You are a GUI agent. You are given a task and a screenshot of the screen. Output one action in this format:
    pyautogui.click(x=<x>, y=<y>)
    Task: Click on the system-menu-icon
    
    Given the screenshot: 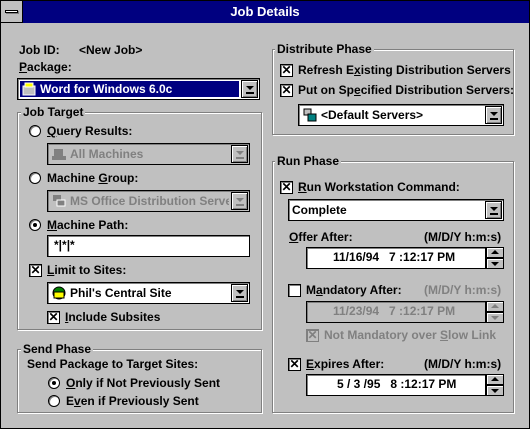 What is the action you would take?
    pyautogui.click(x=12, y=12)
    